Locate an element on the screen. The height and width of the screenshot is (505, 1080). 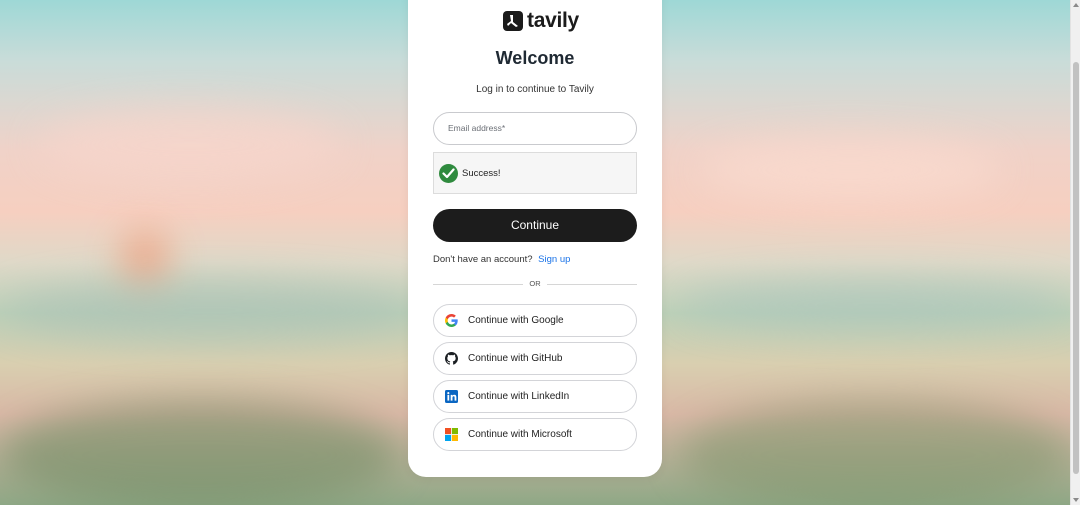
scroll-down-icon is located at coordinates (1076, 500).